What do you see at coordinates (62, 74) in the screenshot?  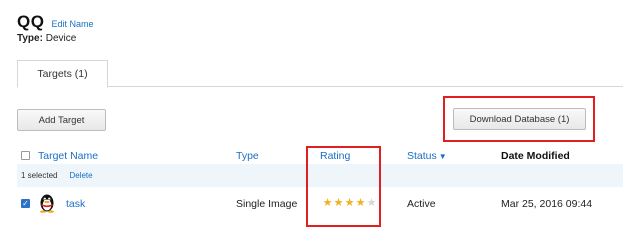 I see `tab-targets: Targets (1)` at bounding box center [62, 74].